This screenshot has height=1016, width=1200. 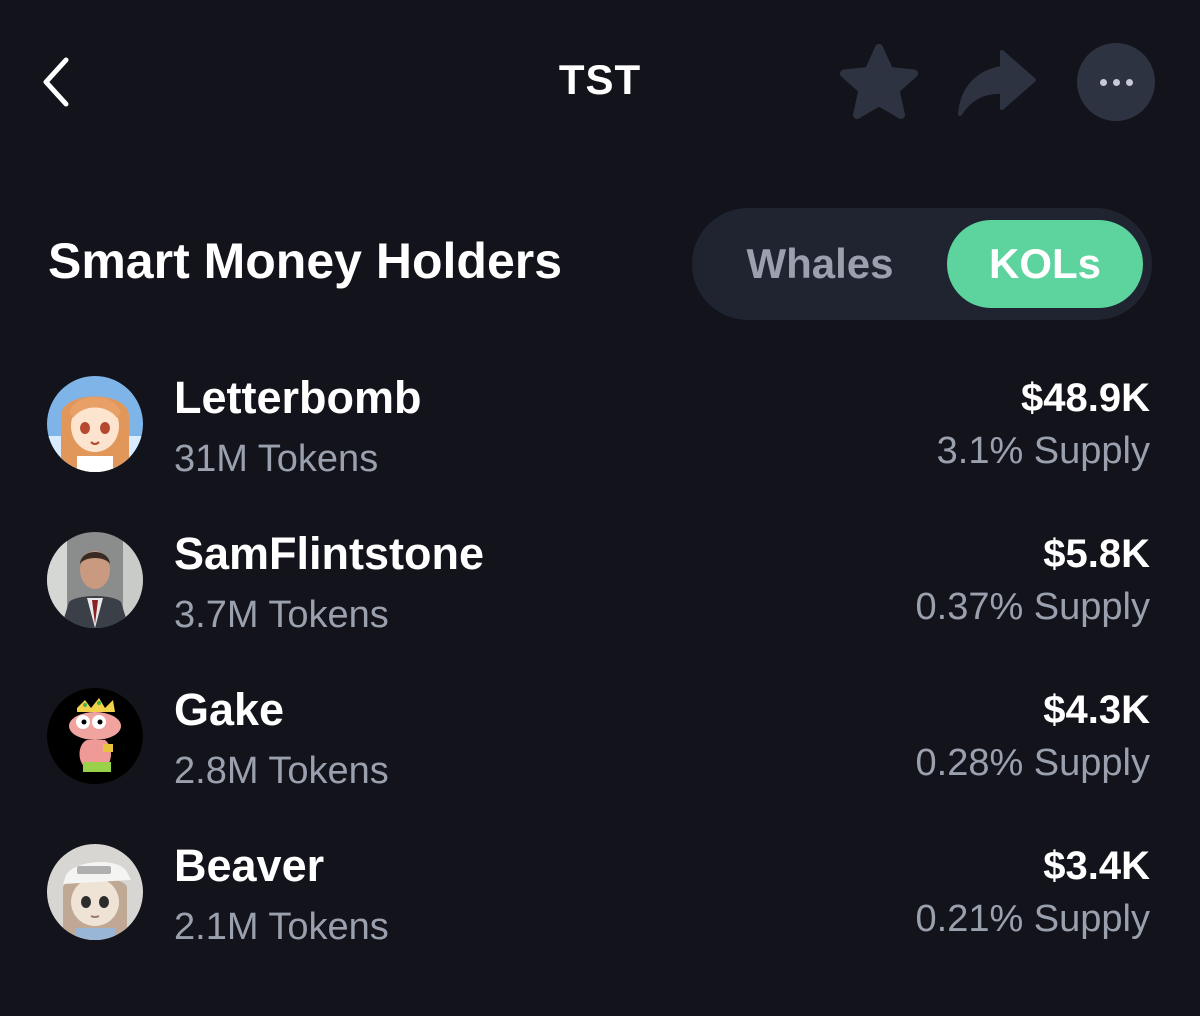 I want to click on chevron-left-icon, so click(x=56, y=82).